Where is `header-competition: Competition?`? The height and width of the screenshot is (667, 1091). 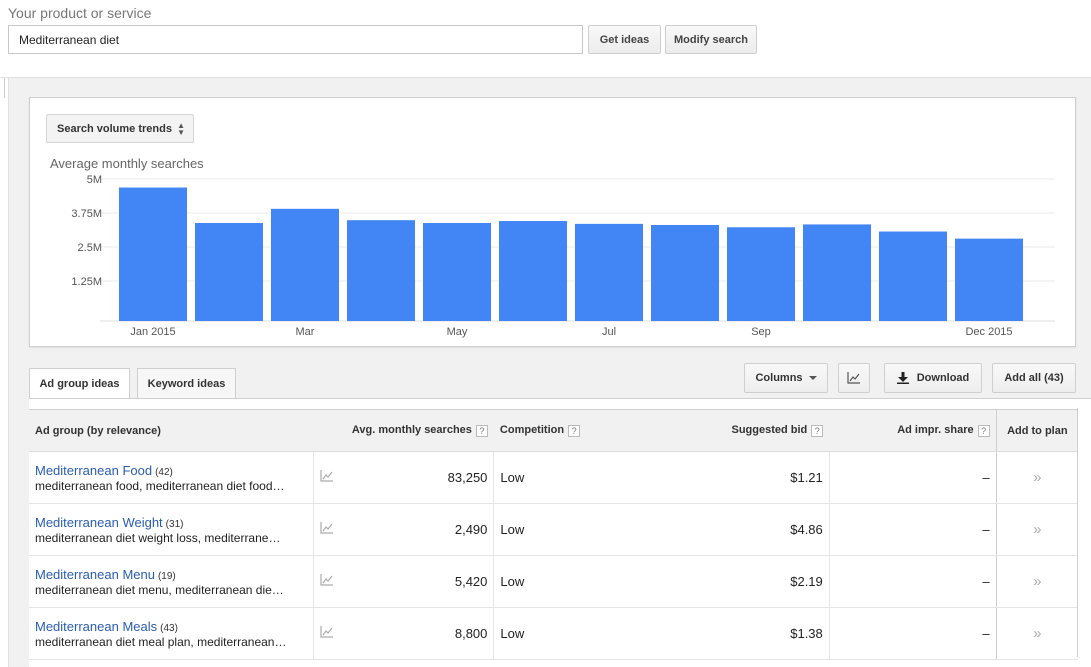
header-competition: Competition? is located at coordinates (575, 430).